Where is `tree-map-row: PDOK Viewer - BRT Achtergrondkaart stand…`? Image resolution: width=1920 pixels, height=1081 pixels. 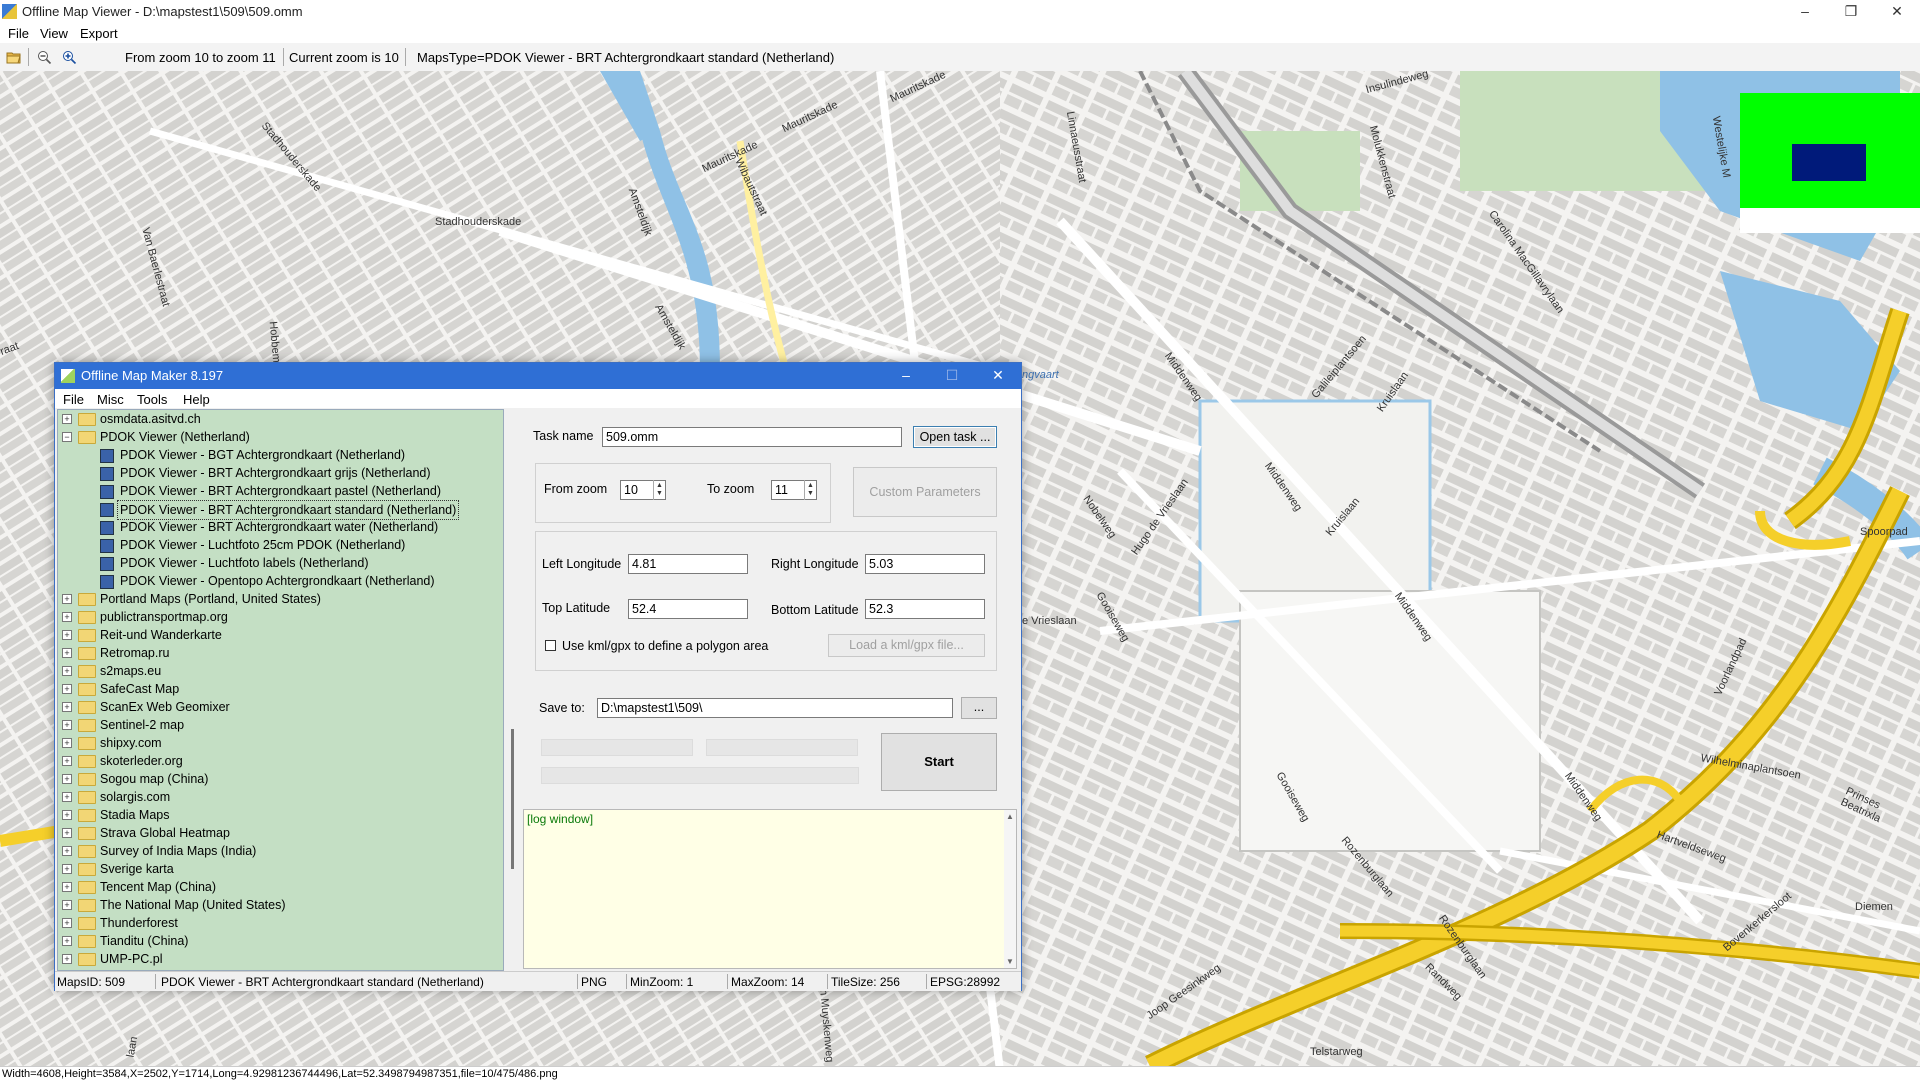
tree-map-row: PDOK Viewer - BRT Achtergrondkaart stand… is located at coordinates (273, 510).